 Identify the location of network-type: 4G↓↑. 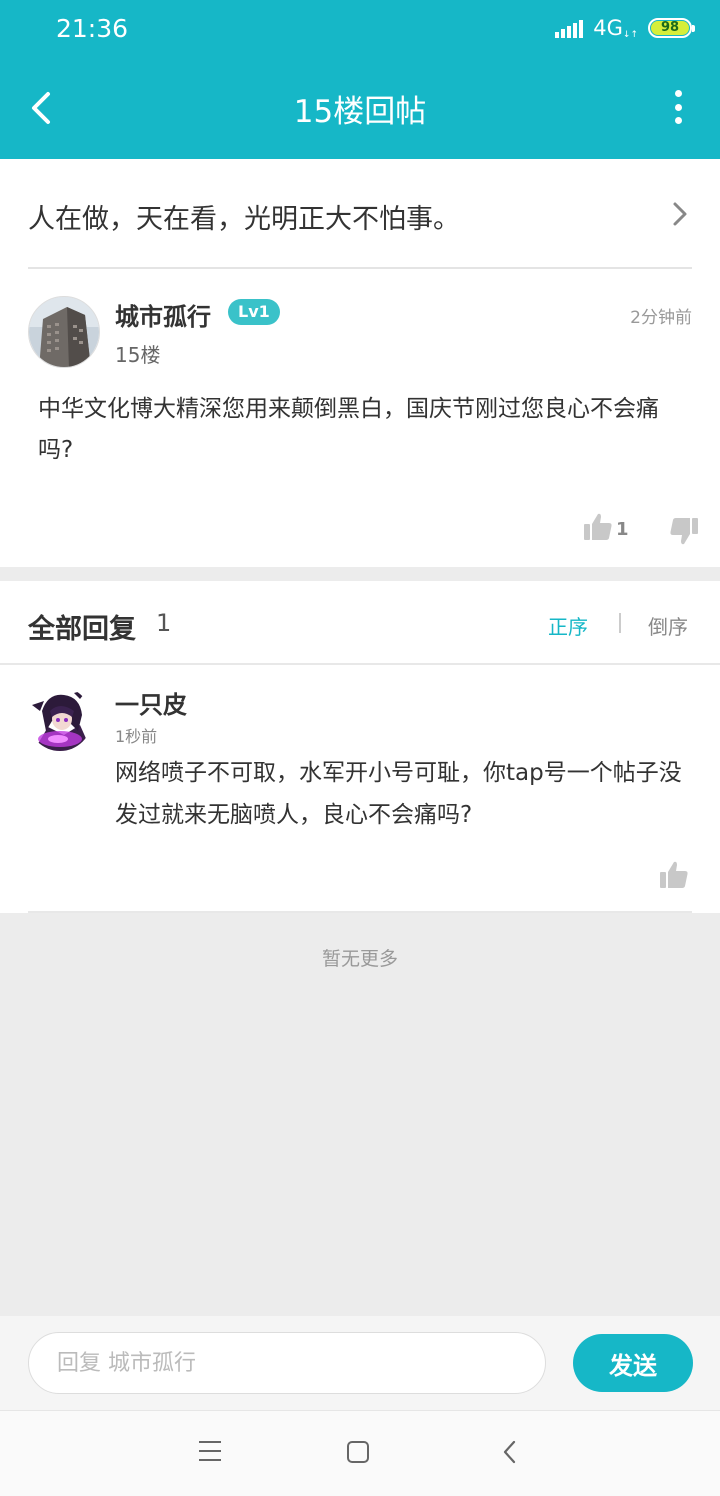
(615, 28).